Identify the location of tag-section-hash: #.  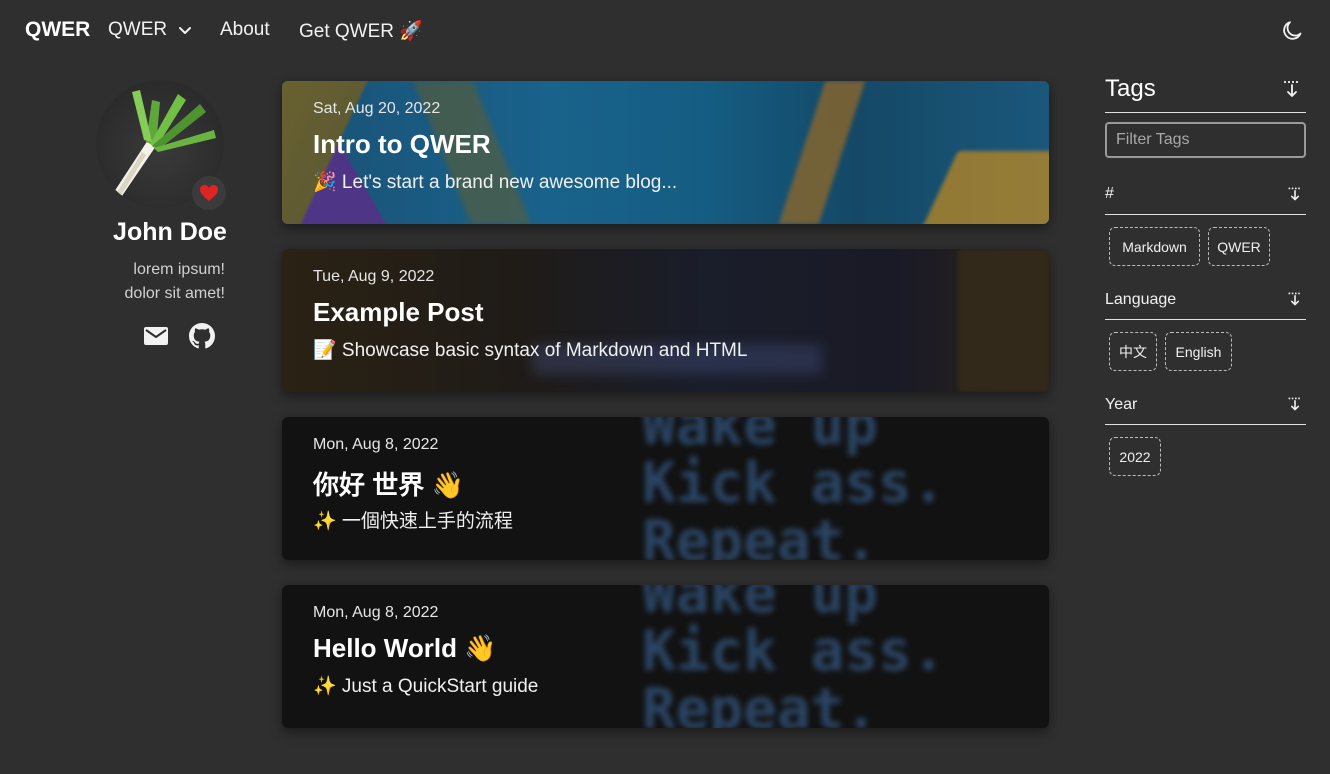
(1109, 193).